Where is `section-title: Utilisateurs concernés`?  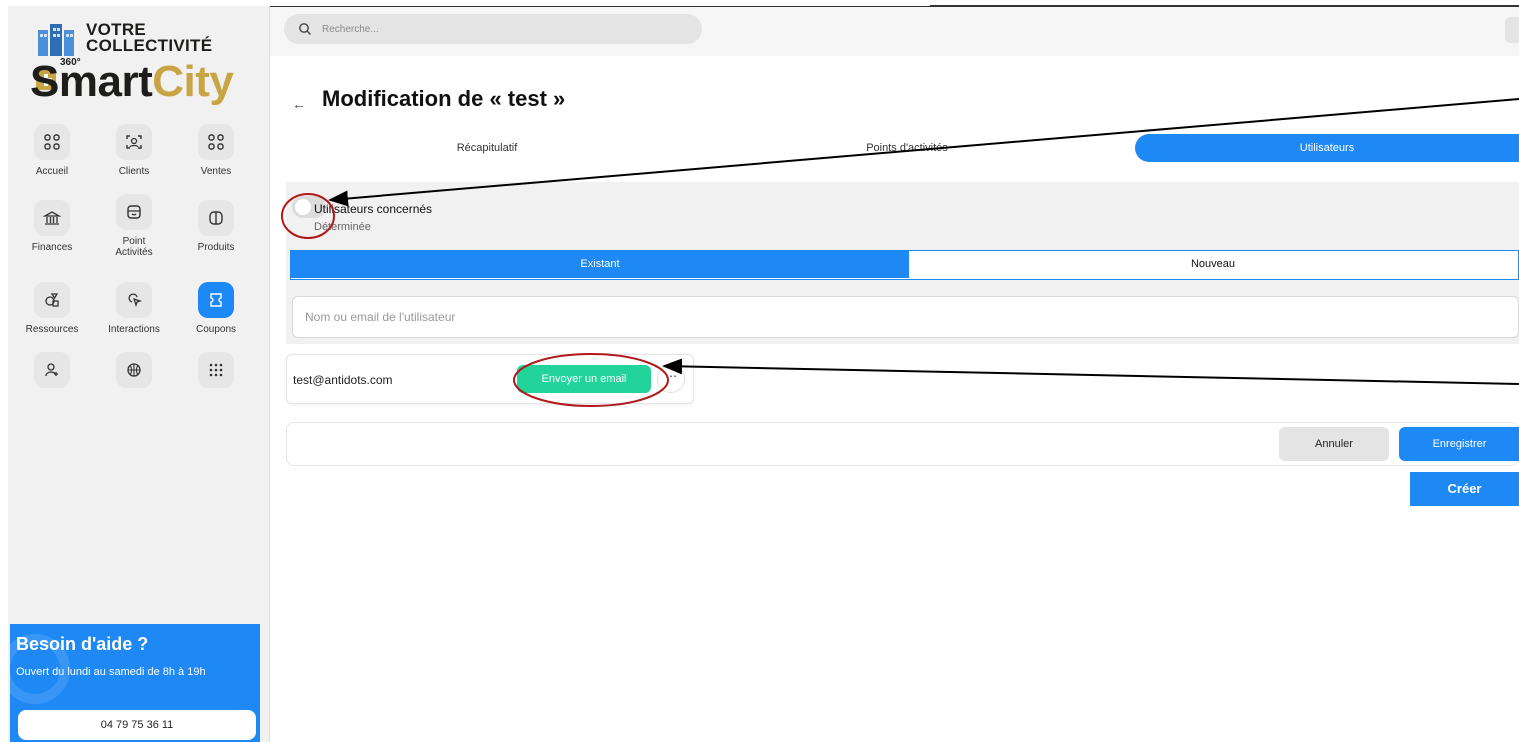
section-title: Utilisateurs concernés is located at coordinates (373, 209).